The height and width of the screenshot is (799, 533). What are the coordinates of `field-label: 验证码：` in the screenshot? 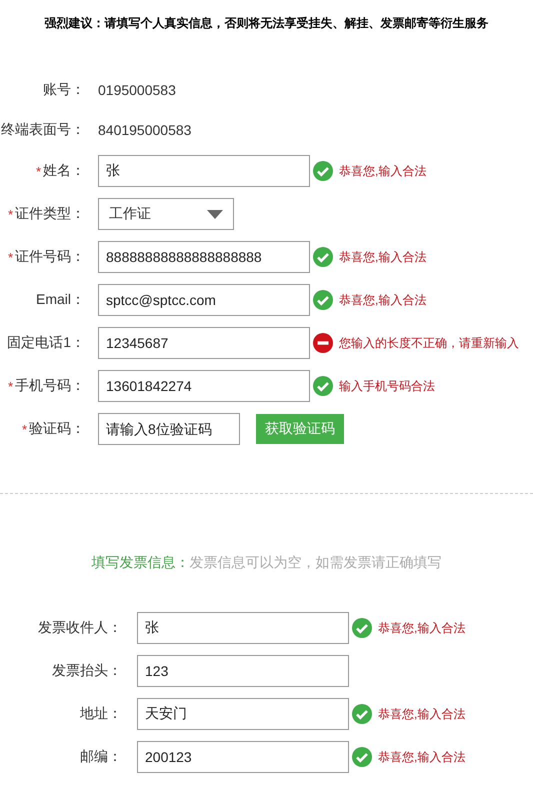 It's located at (57, 429).